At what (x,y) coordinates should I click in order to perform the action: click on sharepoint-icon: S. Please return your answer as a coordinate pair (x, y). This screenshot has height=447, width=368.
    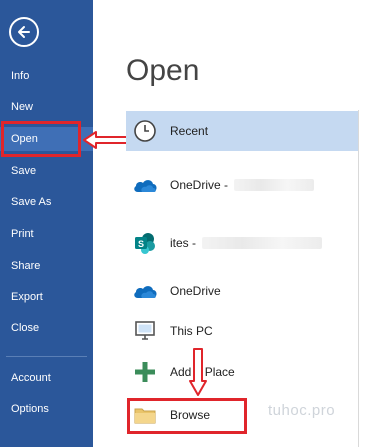
    Looking at the image, I should click on (145, 243).